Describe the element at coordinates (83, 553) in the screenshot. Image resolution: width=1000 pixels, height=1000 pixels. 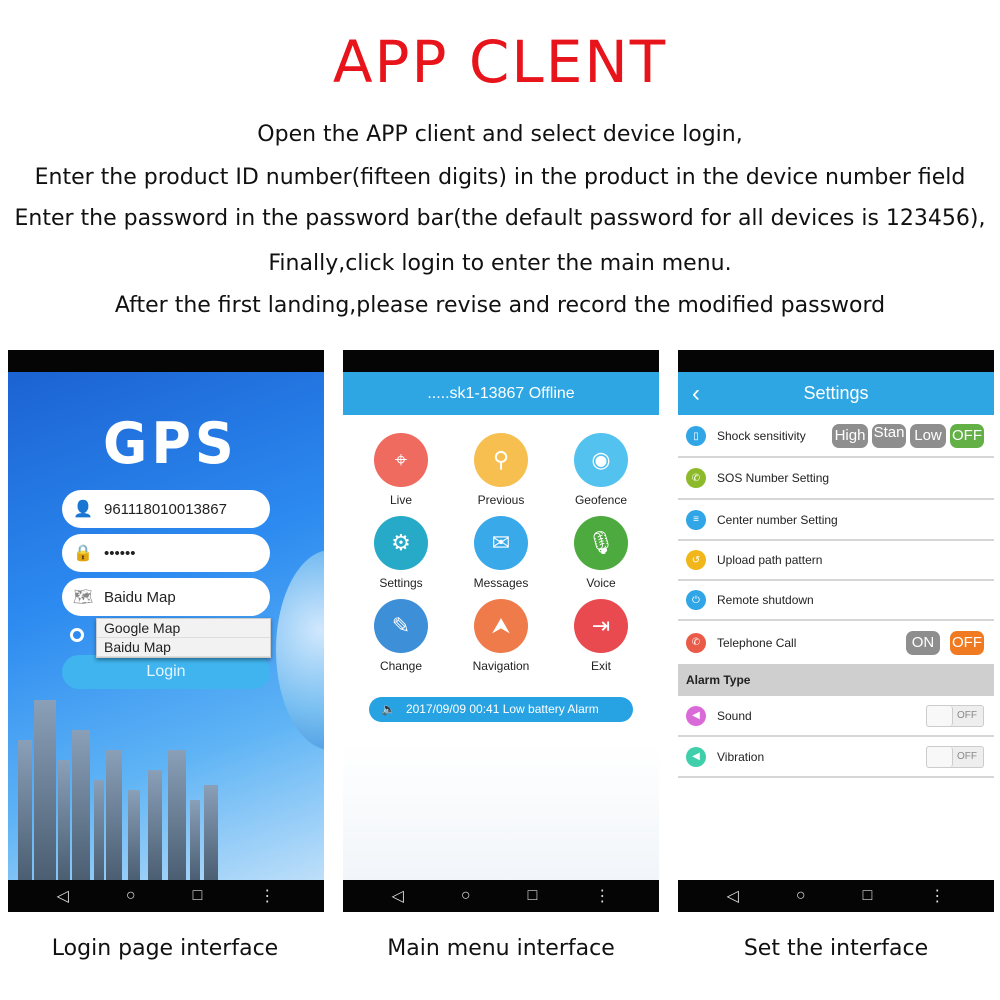
I see `lock-icon: 🔒` at that location.